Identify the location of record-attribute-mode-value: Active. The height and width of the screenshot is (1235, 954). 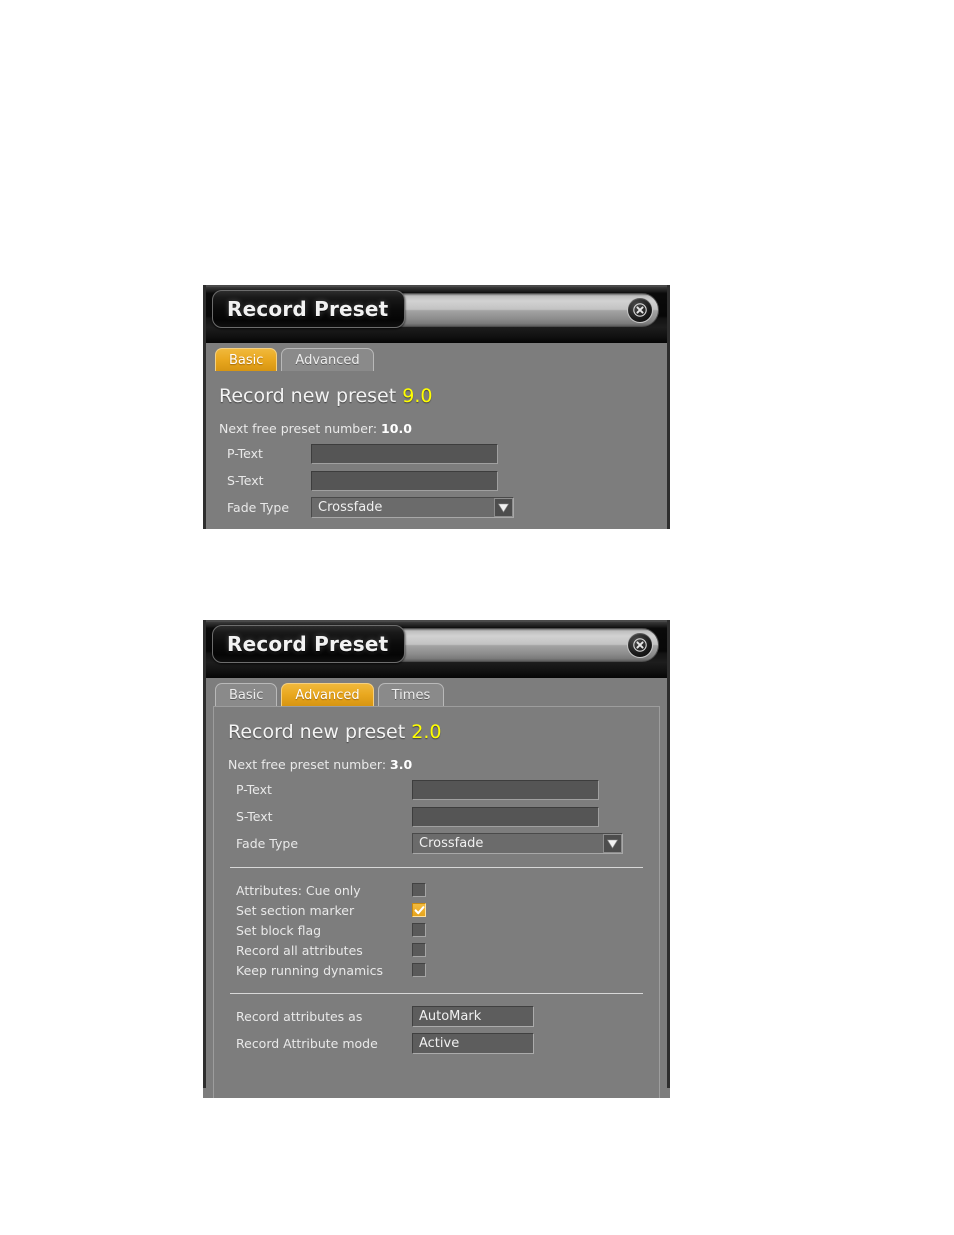
(439, 1043).